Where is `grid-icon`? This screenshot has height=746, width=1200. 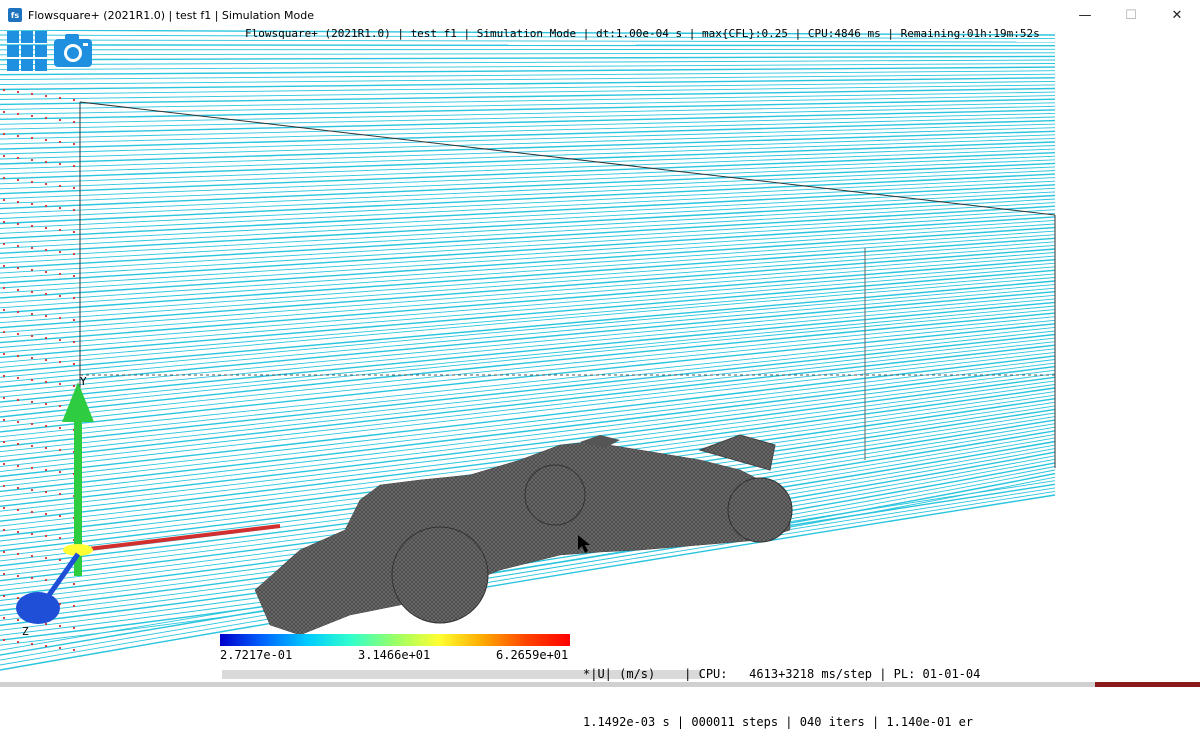
grid-icon is located at coordinates (13, 37).